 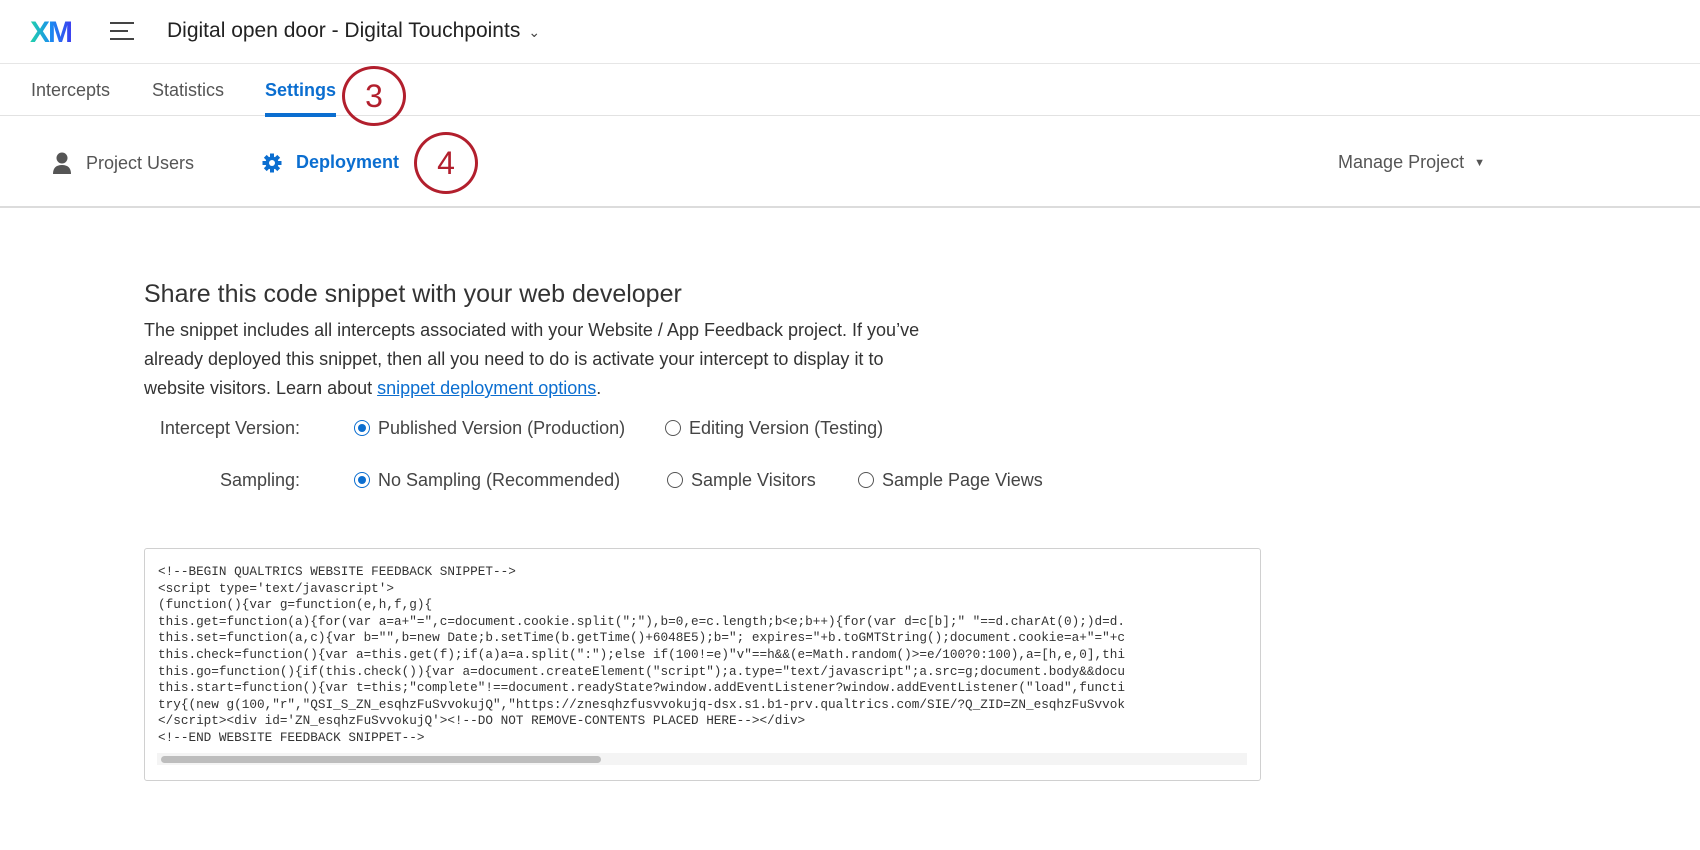 What do you see at coordinates (348, 162) in the screenshot?
I see `deployment-label: Deployment` at bounding box center [348, 162].